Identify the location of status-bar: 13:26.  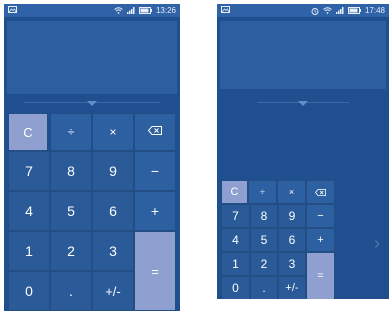
(92, 10).